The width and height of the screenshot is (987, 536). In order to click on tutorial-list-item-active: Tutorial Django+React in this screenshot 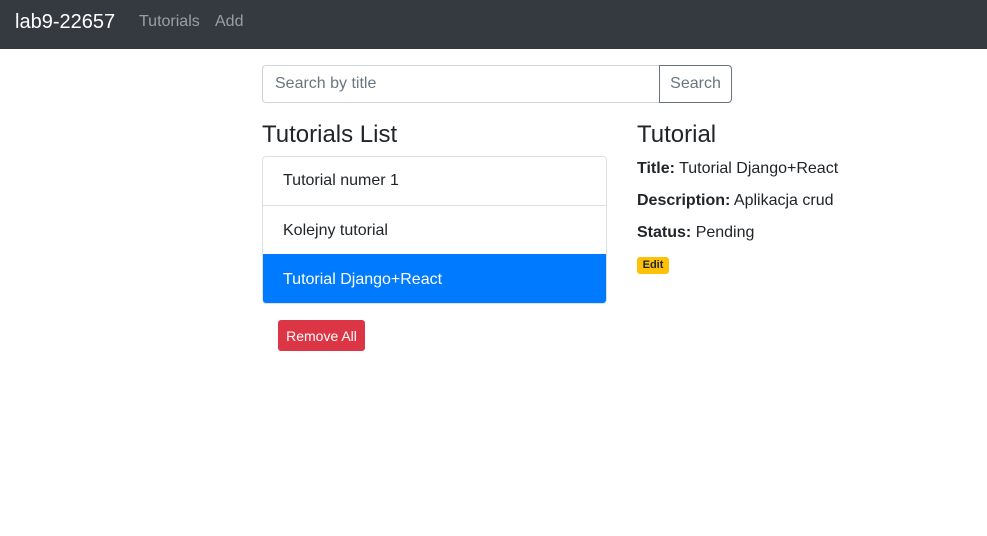, I will do `click(434, 278)`.